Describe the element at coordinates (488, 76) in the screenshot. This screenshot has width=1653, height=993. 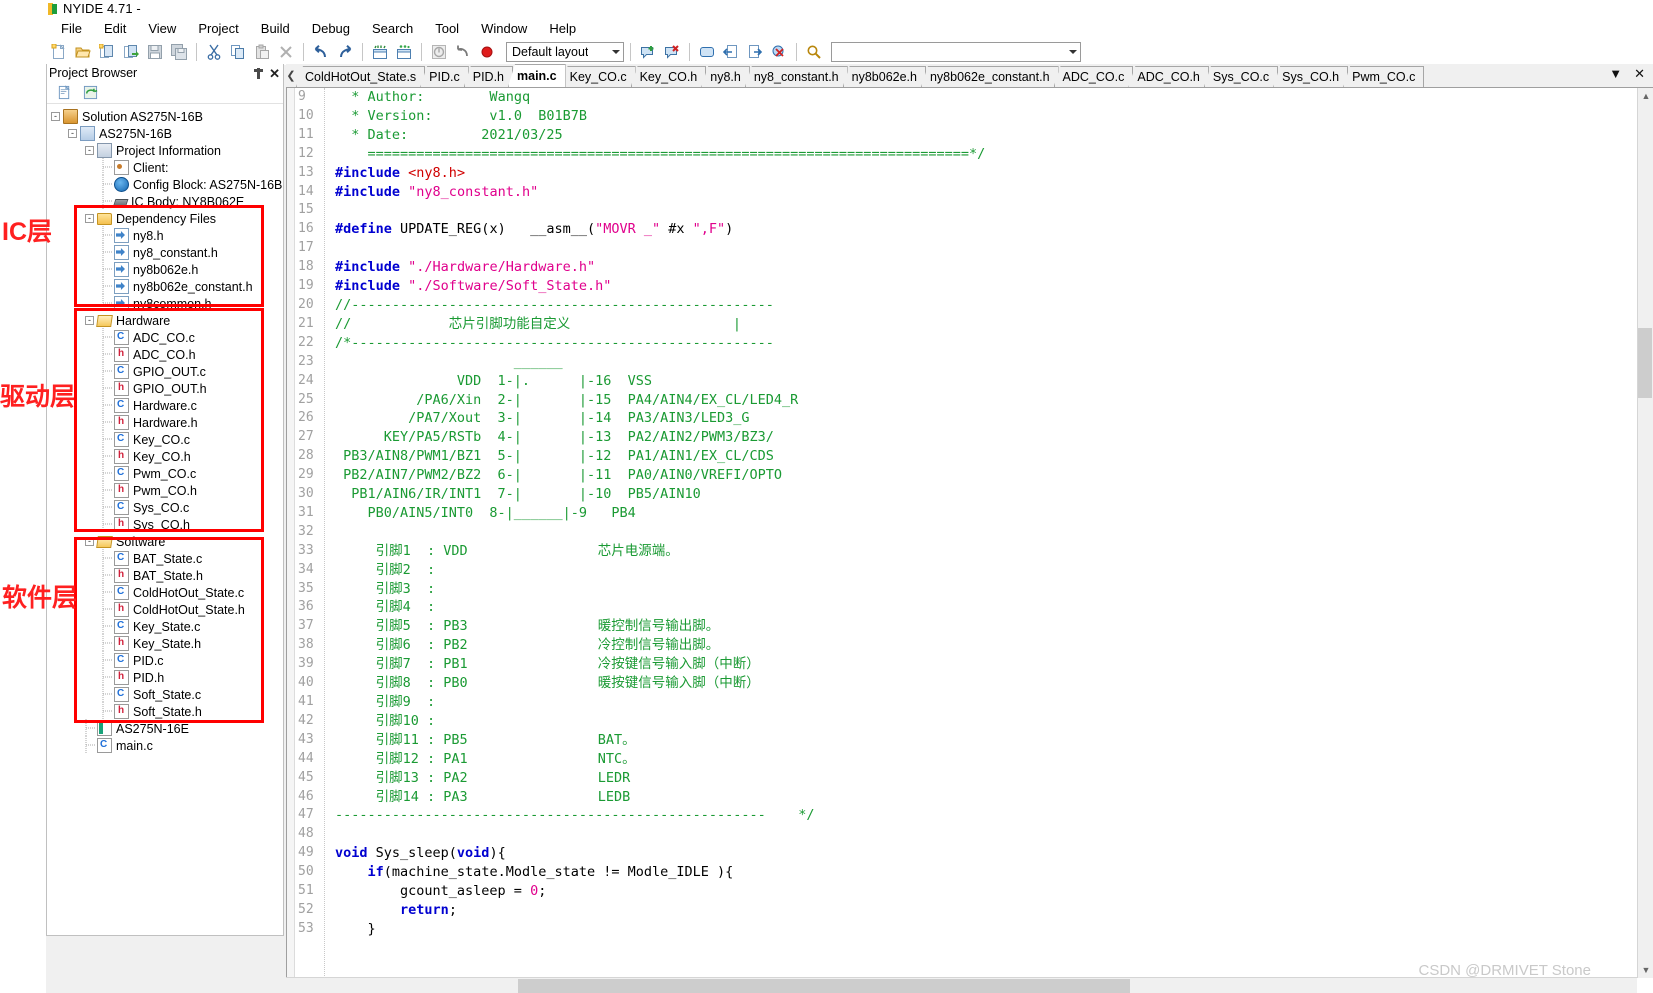
I see `editor-tab-pid-h: PID.h` at that location.